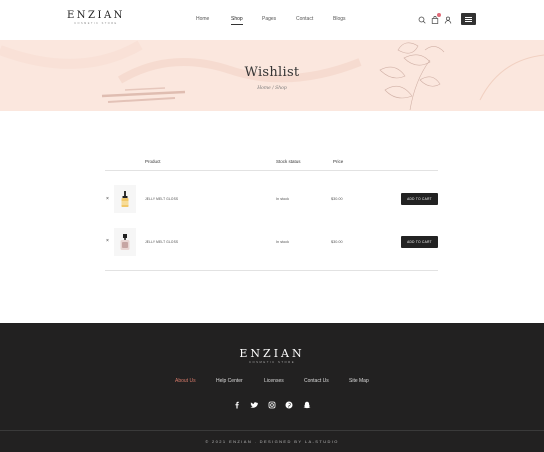 The width and height of the screenshot is (544, 452). What do you see at coordinates (359, 381) in the screenshot?
I see `footer-link-sitemap: Site Map` at bounding box center [359, 381].